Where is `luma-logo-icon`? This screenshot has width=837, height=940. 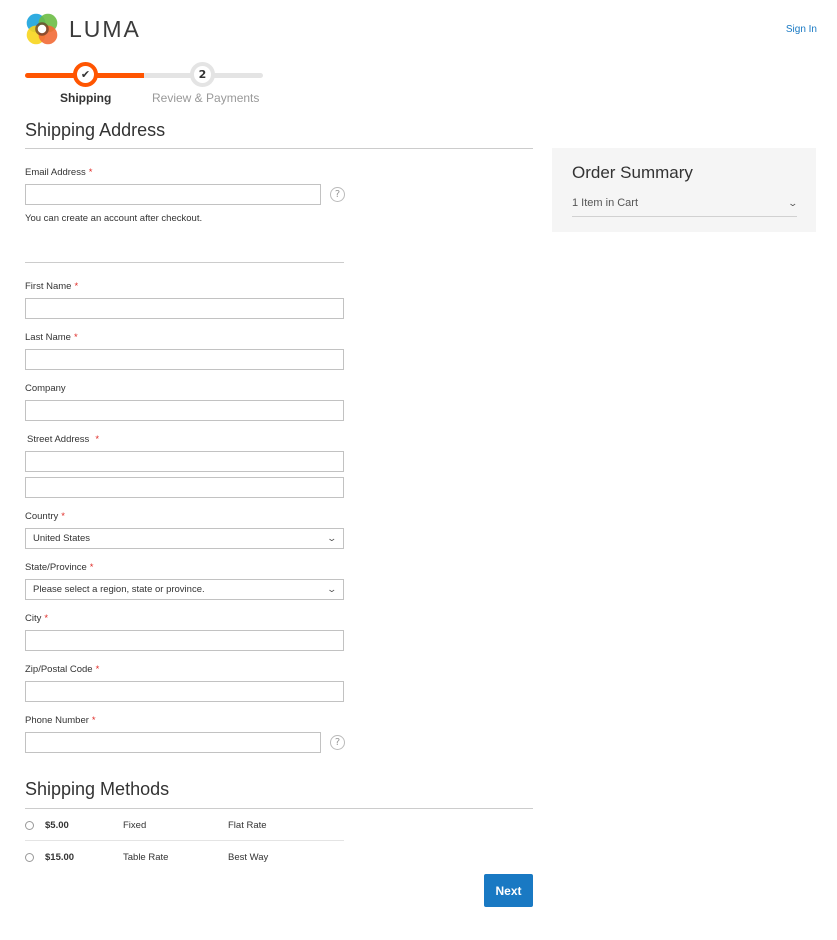 luma-logo-icon is located at coordinates (42, 29).